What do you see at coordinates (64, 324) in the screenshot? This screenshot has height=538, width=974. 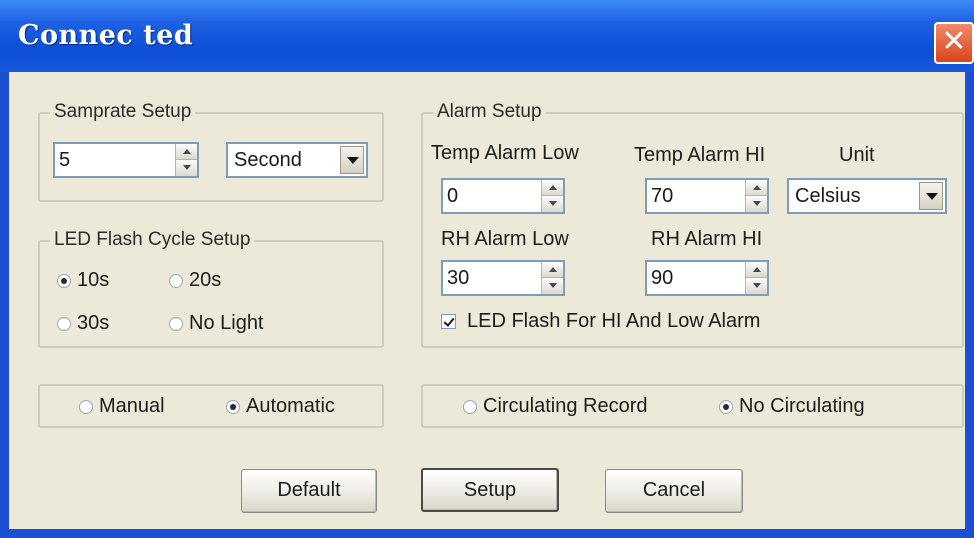 I see `radio-30s-dot` at bounding box center [64, 324].